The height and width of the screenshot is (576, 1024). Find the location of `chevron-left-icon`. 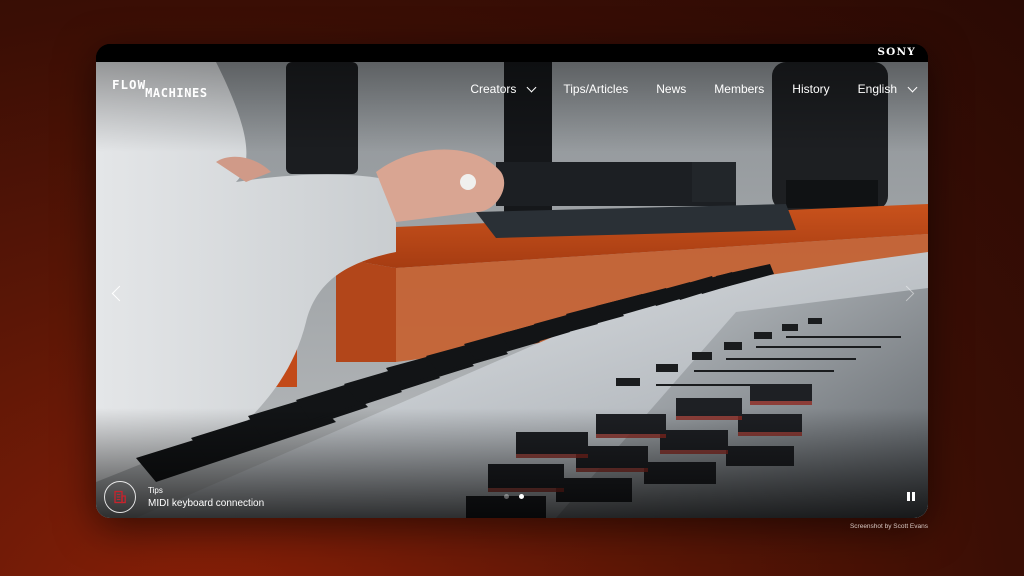

chevron-left-icon is located at coordinates (119, 293).